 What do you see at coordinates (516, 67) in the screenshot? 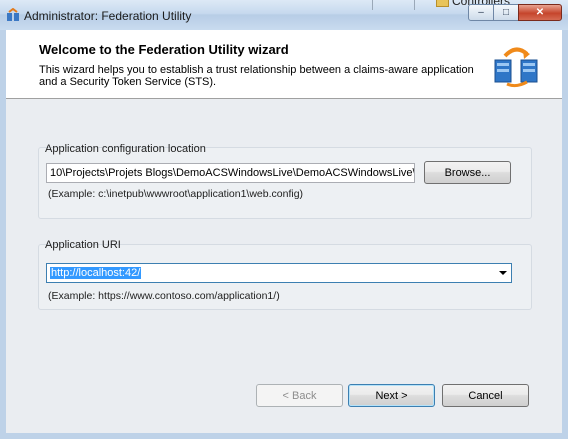
I see `federation-wizard-icon` at bounding box center [516, 67].